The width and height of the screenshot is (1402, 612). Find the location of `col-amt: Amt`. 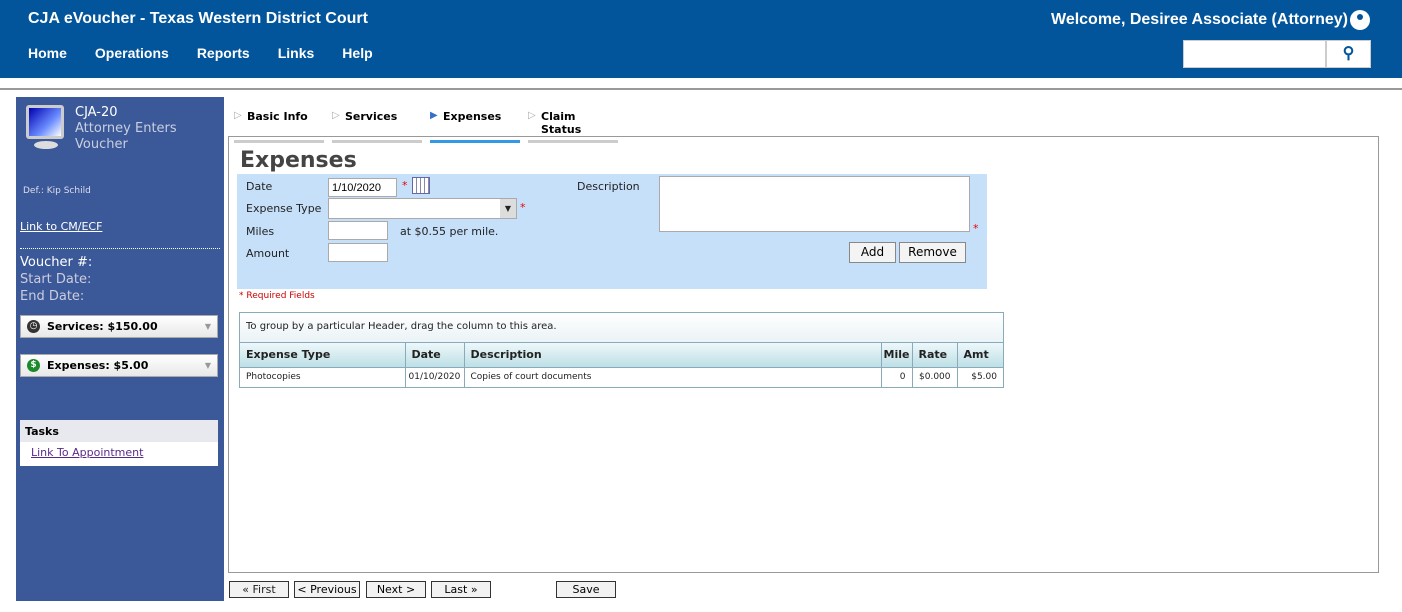

col-amt: Amt is located at coordinates (980, 355).